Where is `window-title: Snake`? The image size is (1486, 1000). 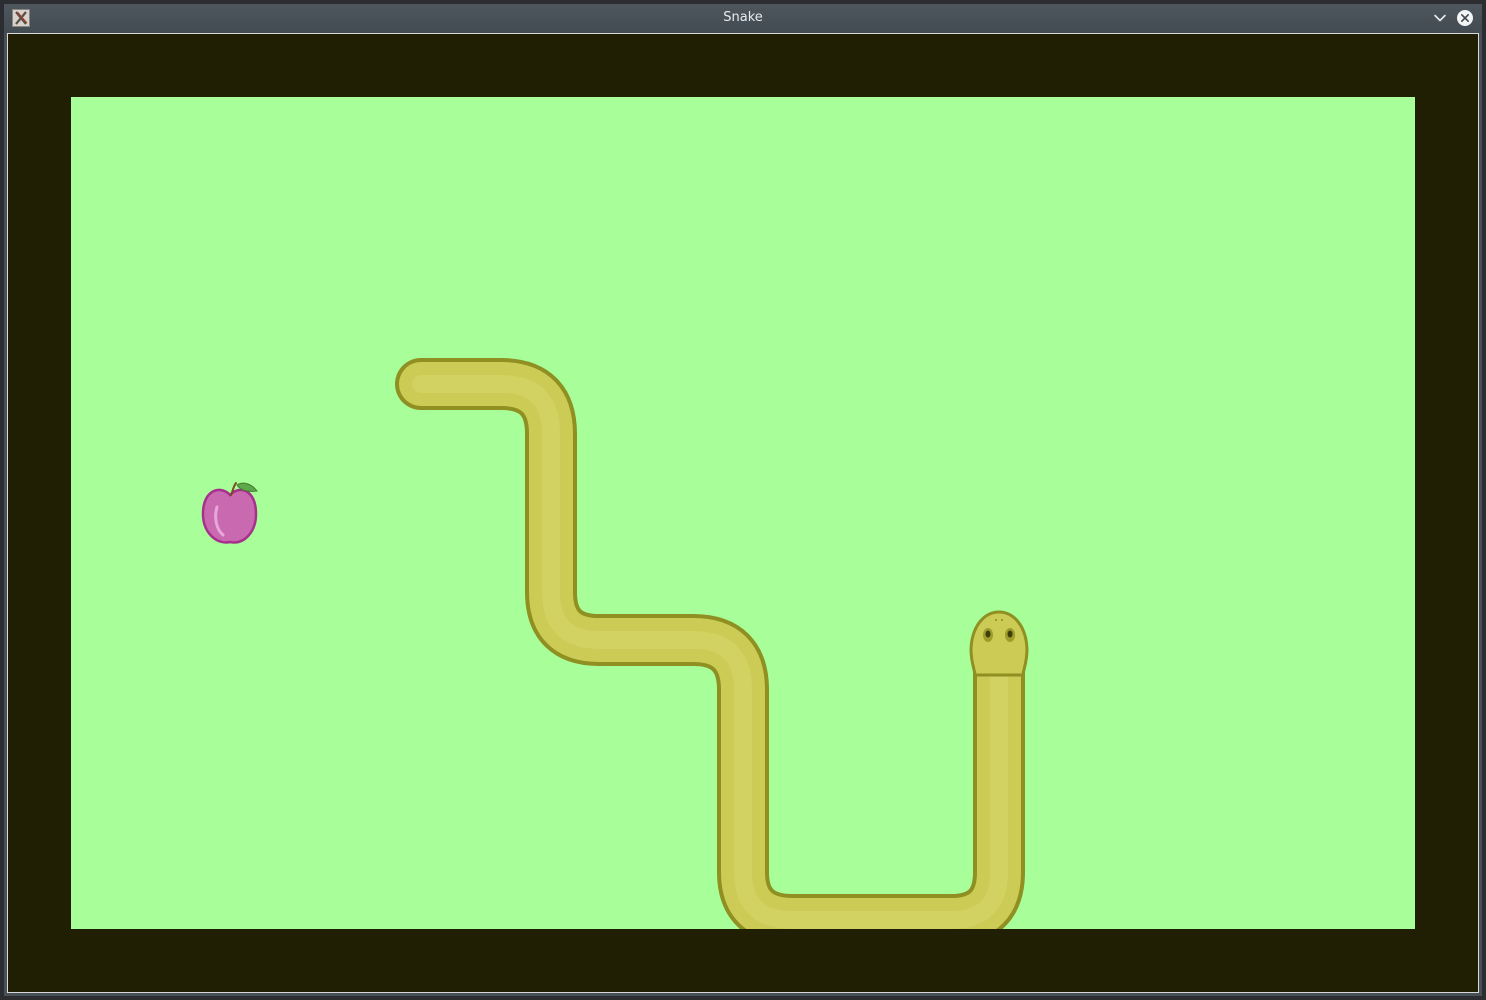 window-title: Snake is located at coordinates (743, 17).